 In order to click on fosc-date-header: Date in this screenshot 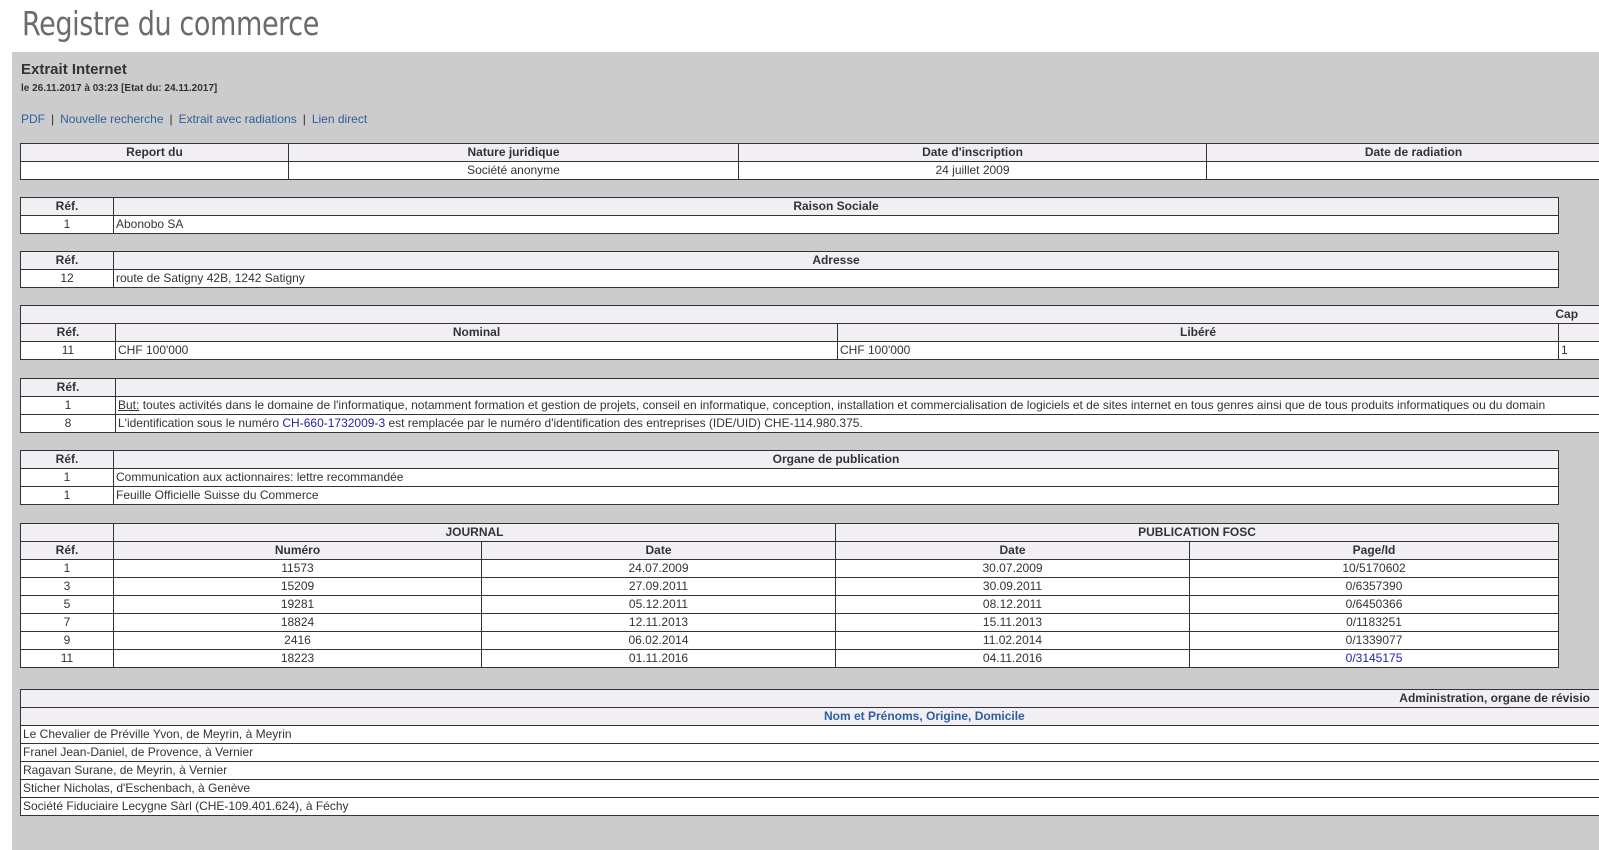, I will do `click(1013, 550)`.